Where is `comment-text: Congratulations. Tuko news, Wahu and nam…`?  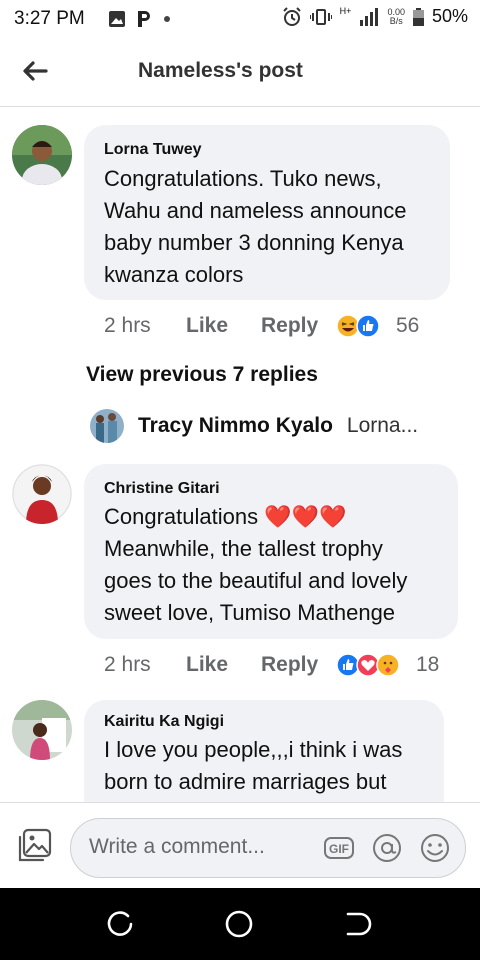 comment-text: Congratulations. Tuko news, Wahu and nam… is located at coordinates (255, 226).